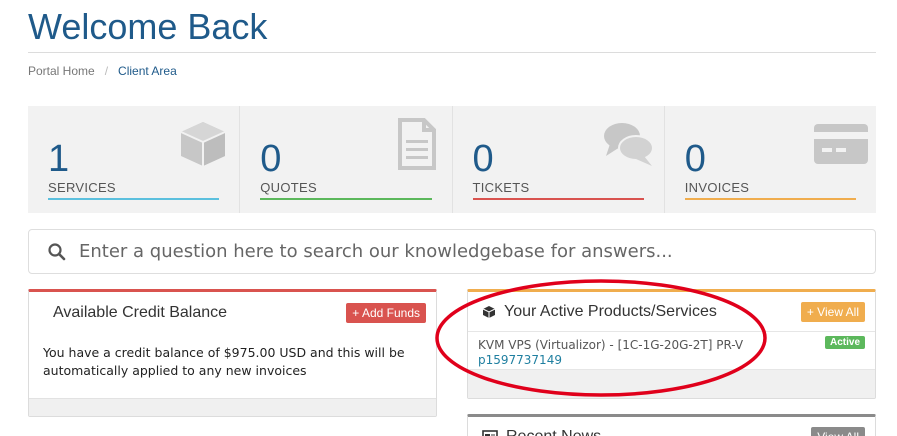 This screenshot has height=436, width=897. I want to click on credit-panel-title: Available Credit Balance, so click(140, 312).